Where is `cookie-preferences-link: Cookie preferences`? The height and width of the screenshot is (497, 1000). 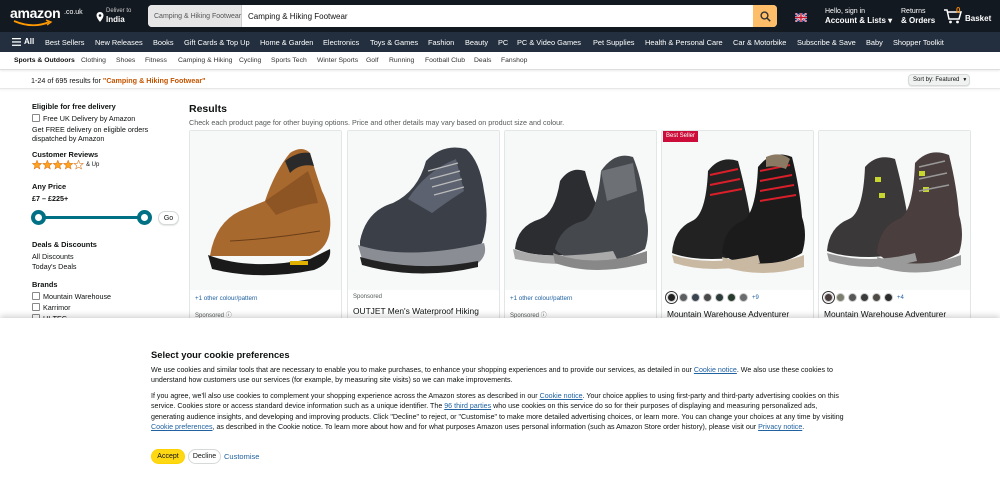 cookie-preferences-link: Cookie preferences is located at coordinates (182, 427).